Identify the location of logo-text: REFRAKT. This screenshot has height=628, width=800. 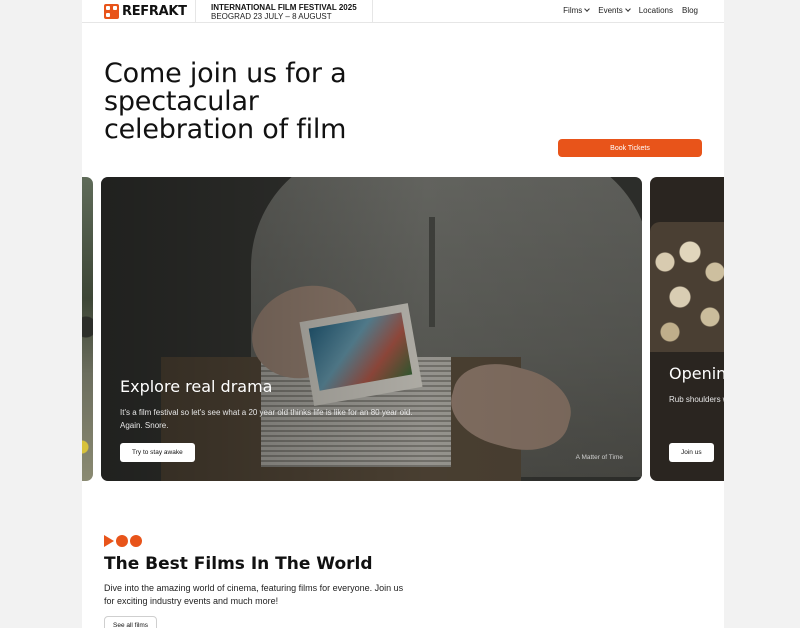
(154, 11).